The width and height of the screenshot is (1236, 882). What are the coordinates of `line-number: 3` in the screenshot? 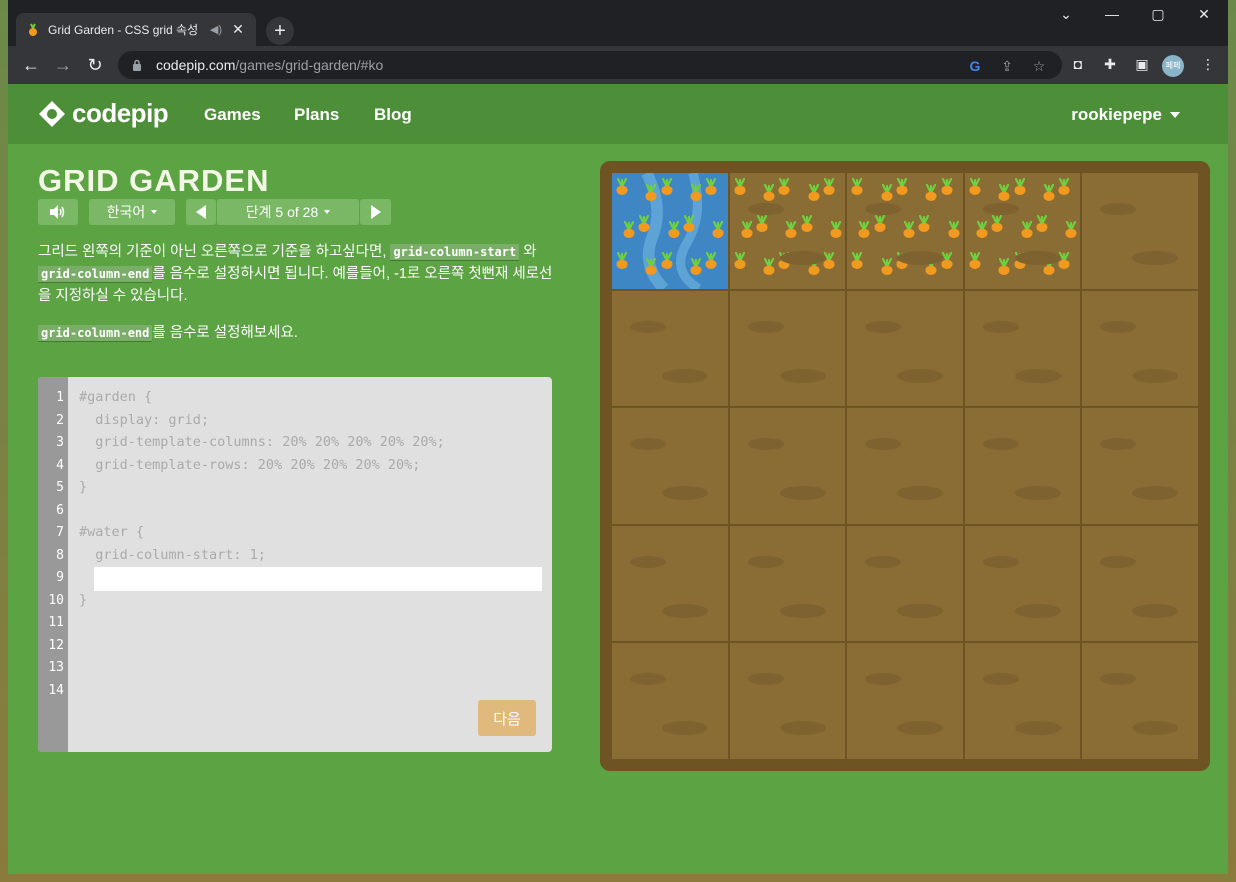 It's located at (60, 442).